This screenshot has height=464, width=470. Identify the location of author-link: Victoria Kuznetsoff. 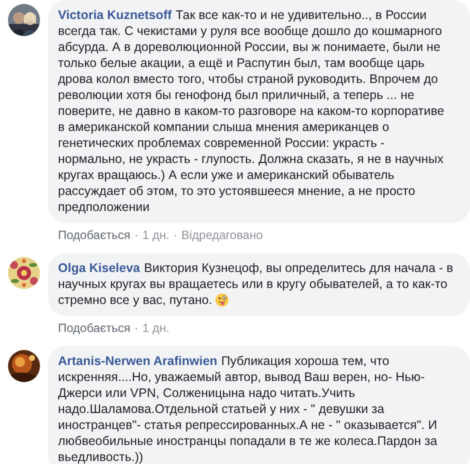
(115, 15).